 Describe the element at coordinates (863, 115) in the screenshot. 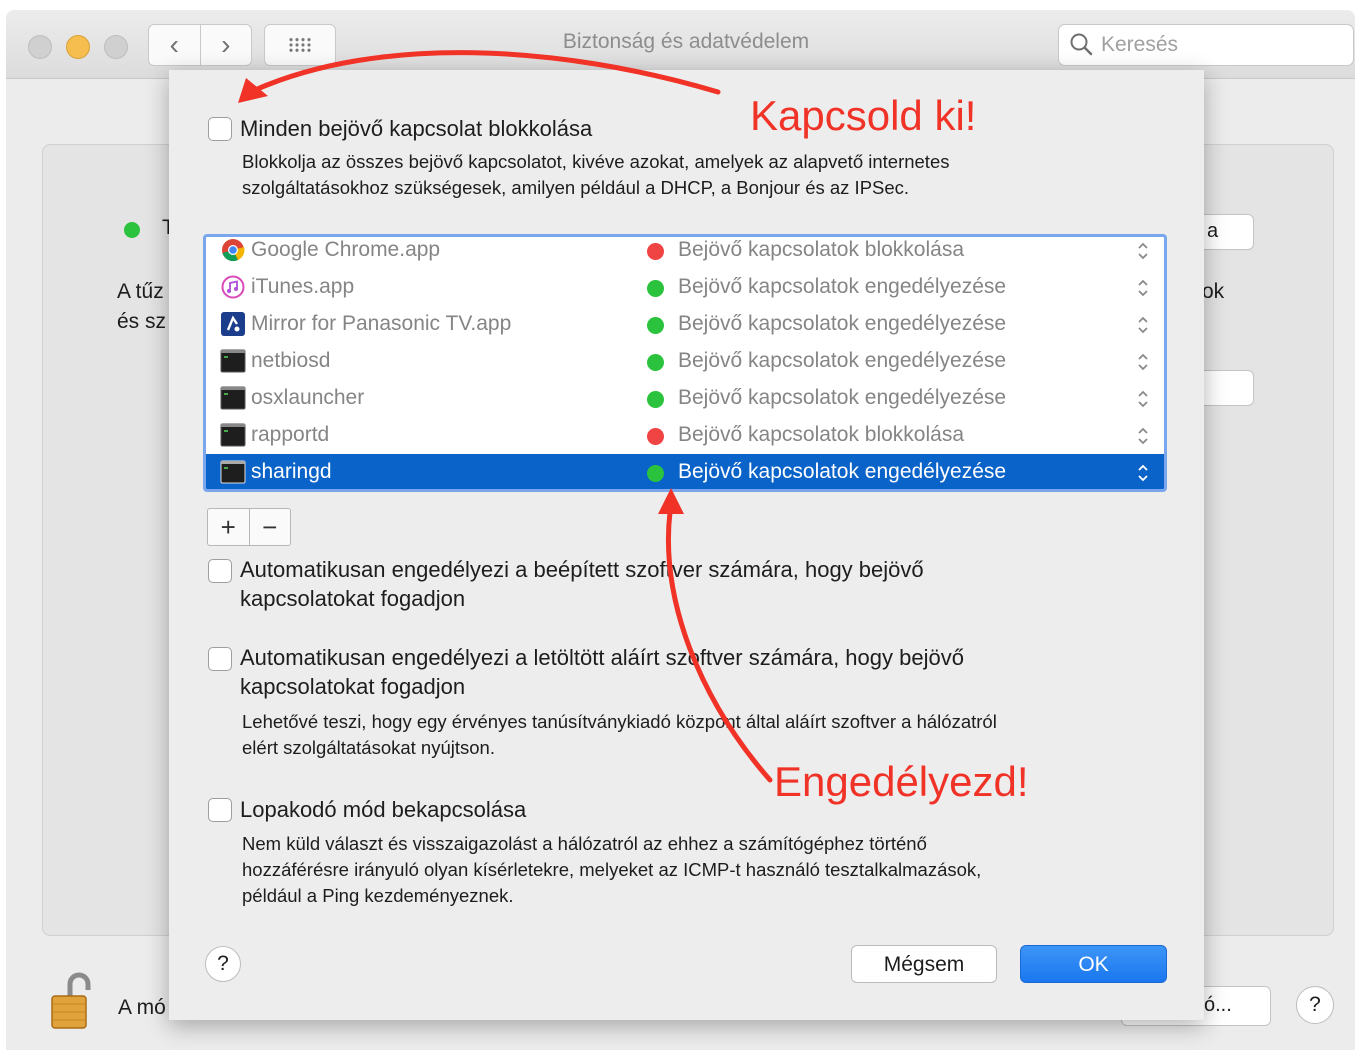

I see `annotation-turn-off: Kapcsold ki!` at that location.